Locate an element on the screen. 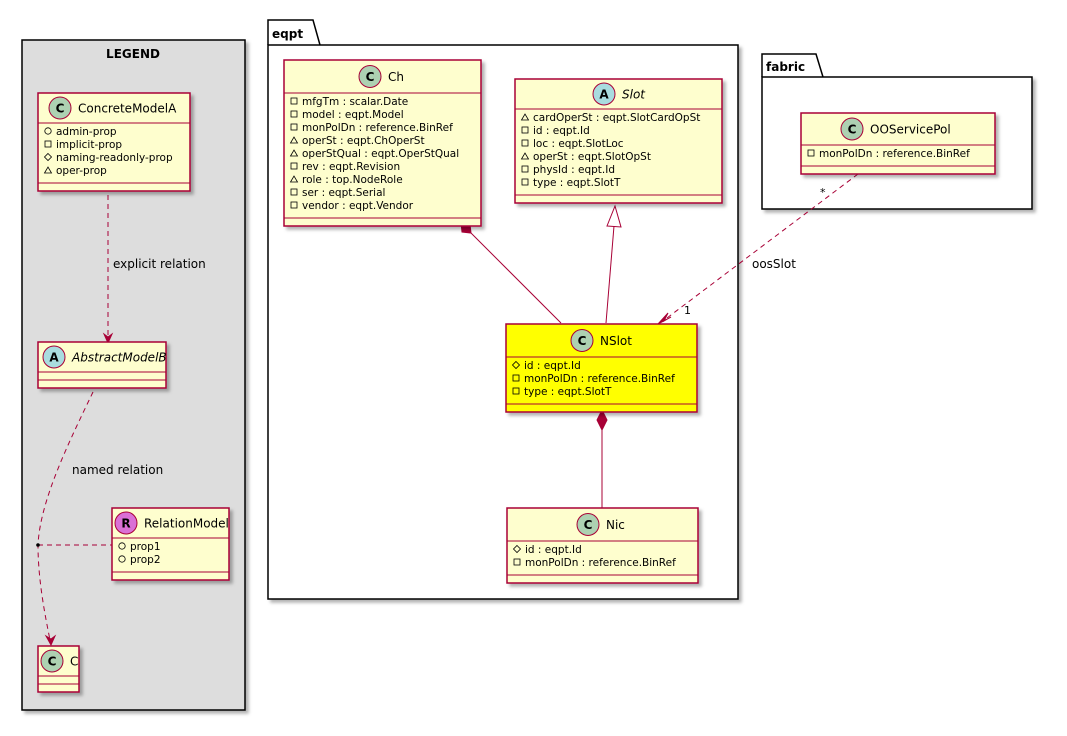 The image size is (1067, 736). ch-attr-5: rev : eqpt.Revision is located at coordinates (351, 167).